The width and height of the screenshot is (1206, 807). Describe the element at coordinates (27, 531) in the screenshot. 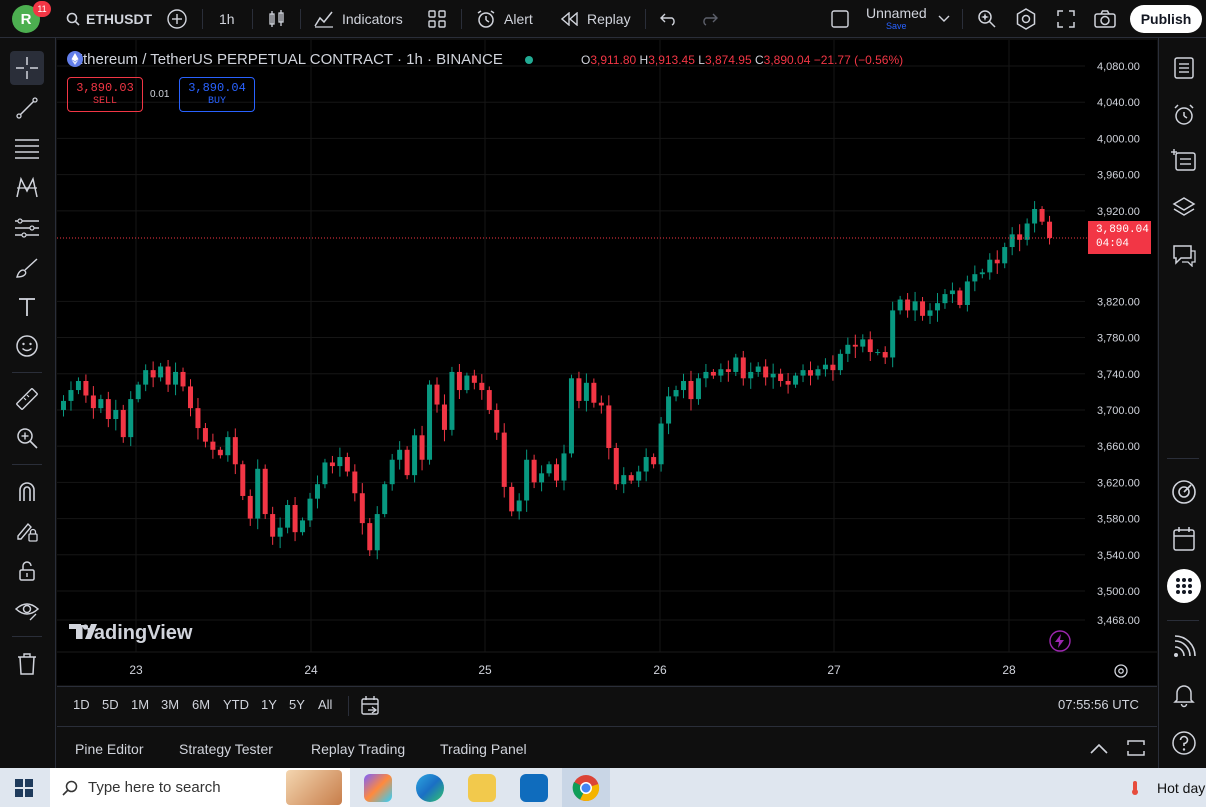

I see `lock-drawings-tool` at that location.